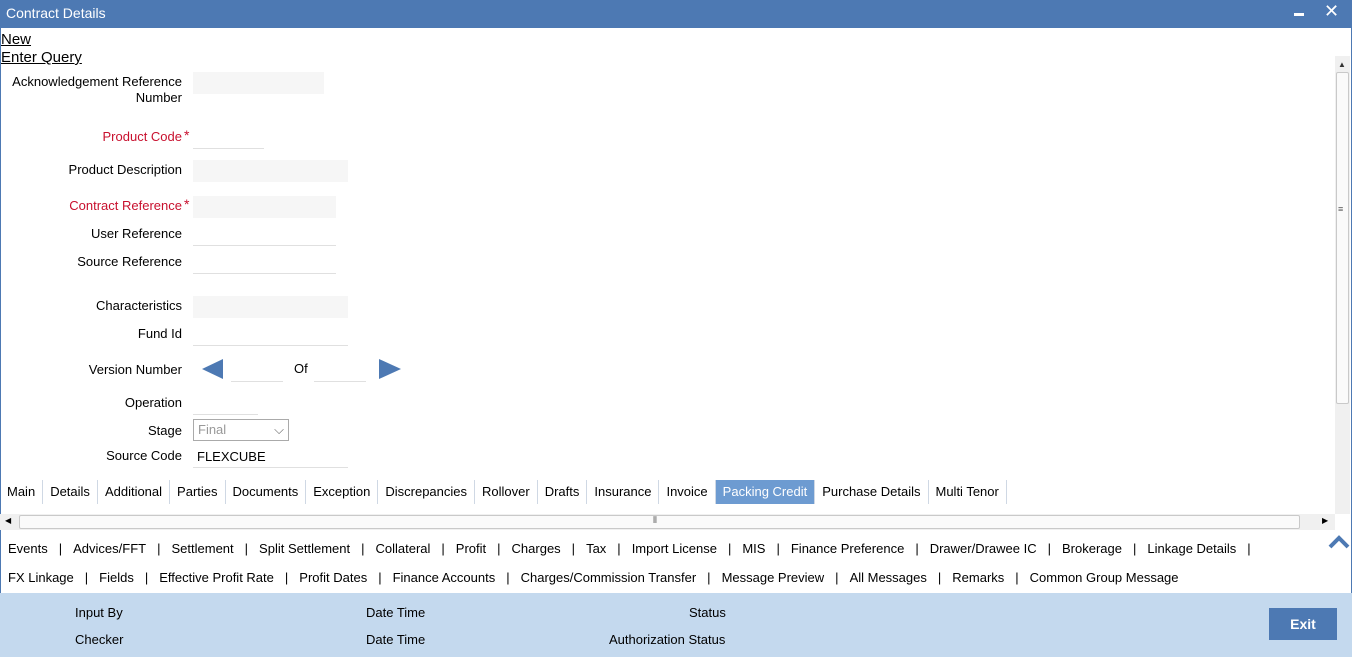  What do you see at coordinates (978, 577) in the screenshot?
I see `subscreen-remarks: Remarks` at bounding box center [978, 577].